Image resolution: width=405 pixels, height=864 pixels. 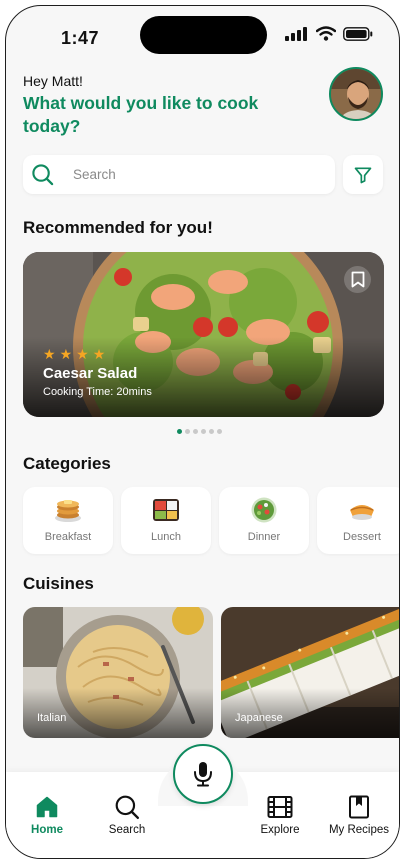 What do you see at coordinates (53, 81) in the screenshot?
I see `greeting-text: Hey Matt!` at bounding box center [53, 81].